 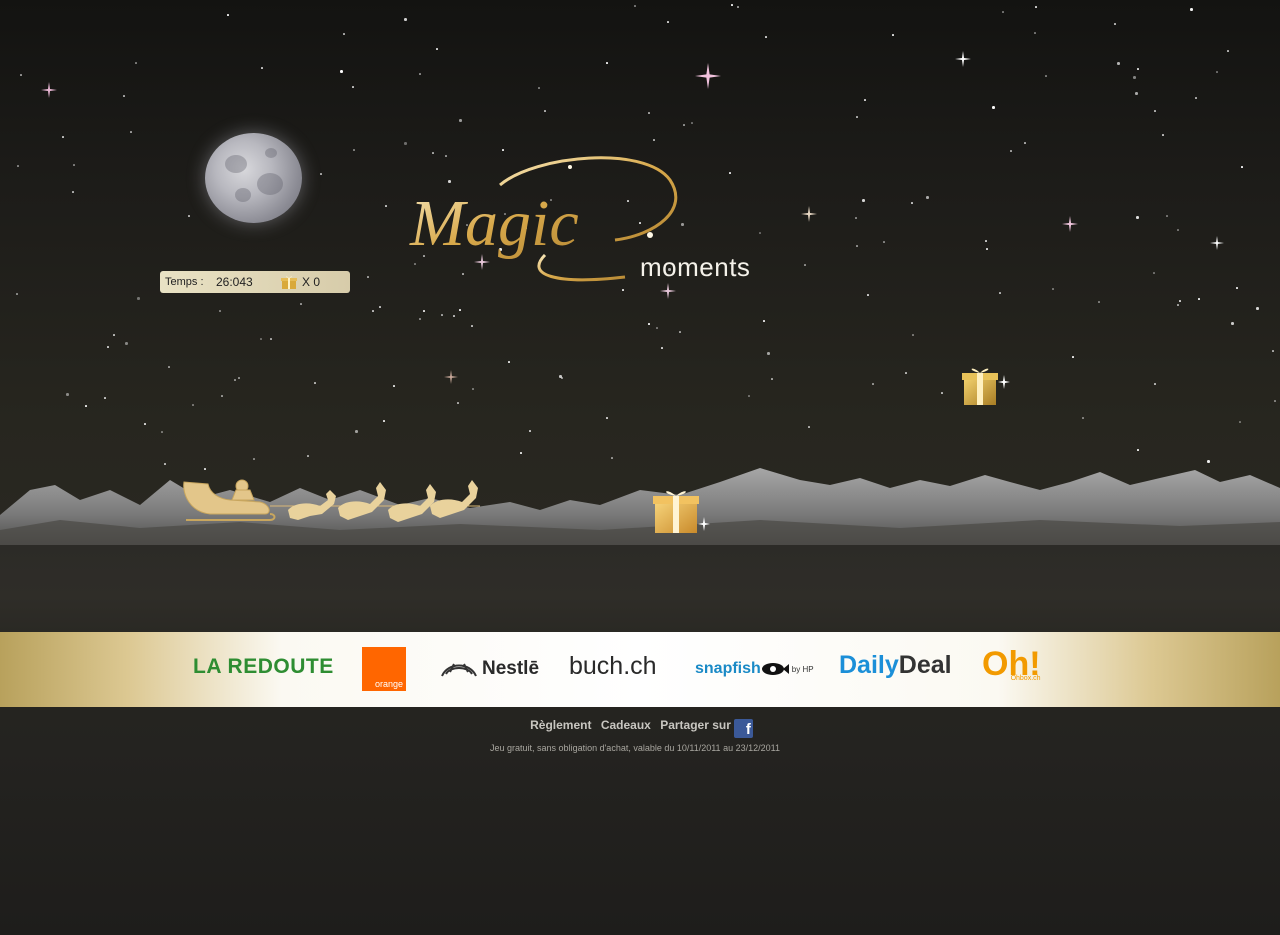 What do you see at coordinates (459, 670) in the screenshot?
I see `nest-icon` at bounding box center [459, 670].